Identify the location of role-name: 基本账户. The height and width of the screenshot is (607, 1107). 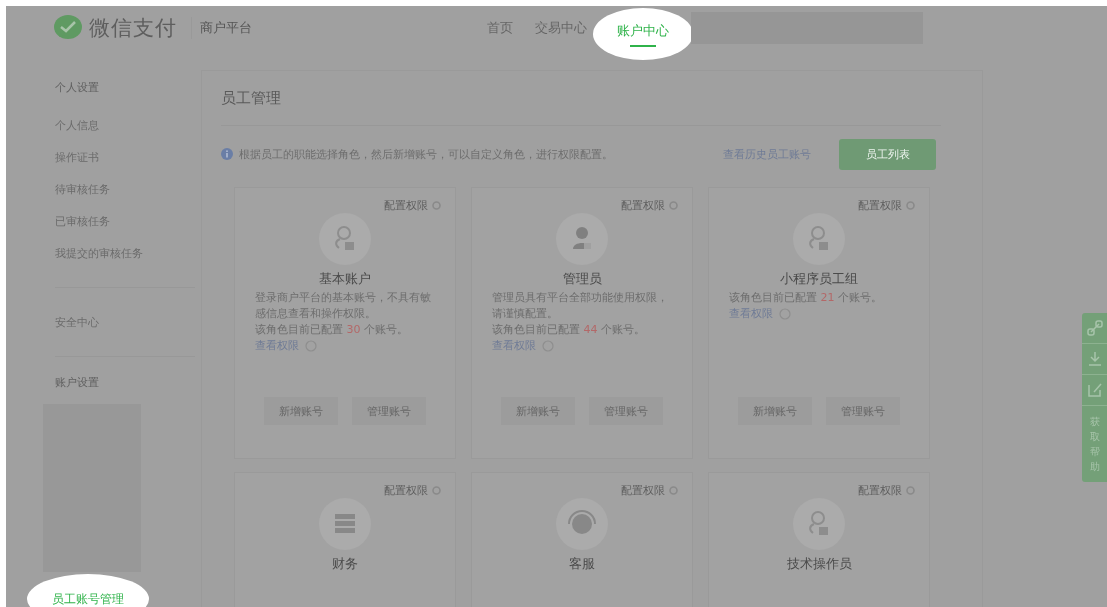
(345, 279).